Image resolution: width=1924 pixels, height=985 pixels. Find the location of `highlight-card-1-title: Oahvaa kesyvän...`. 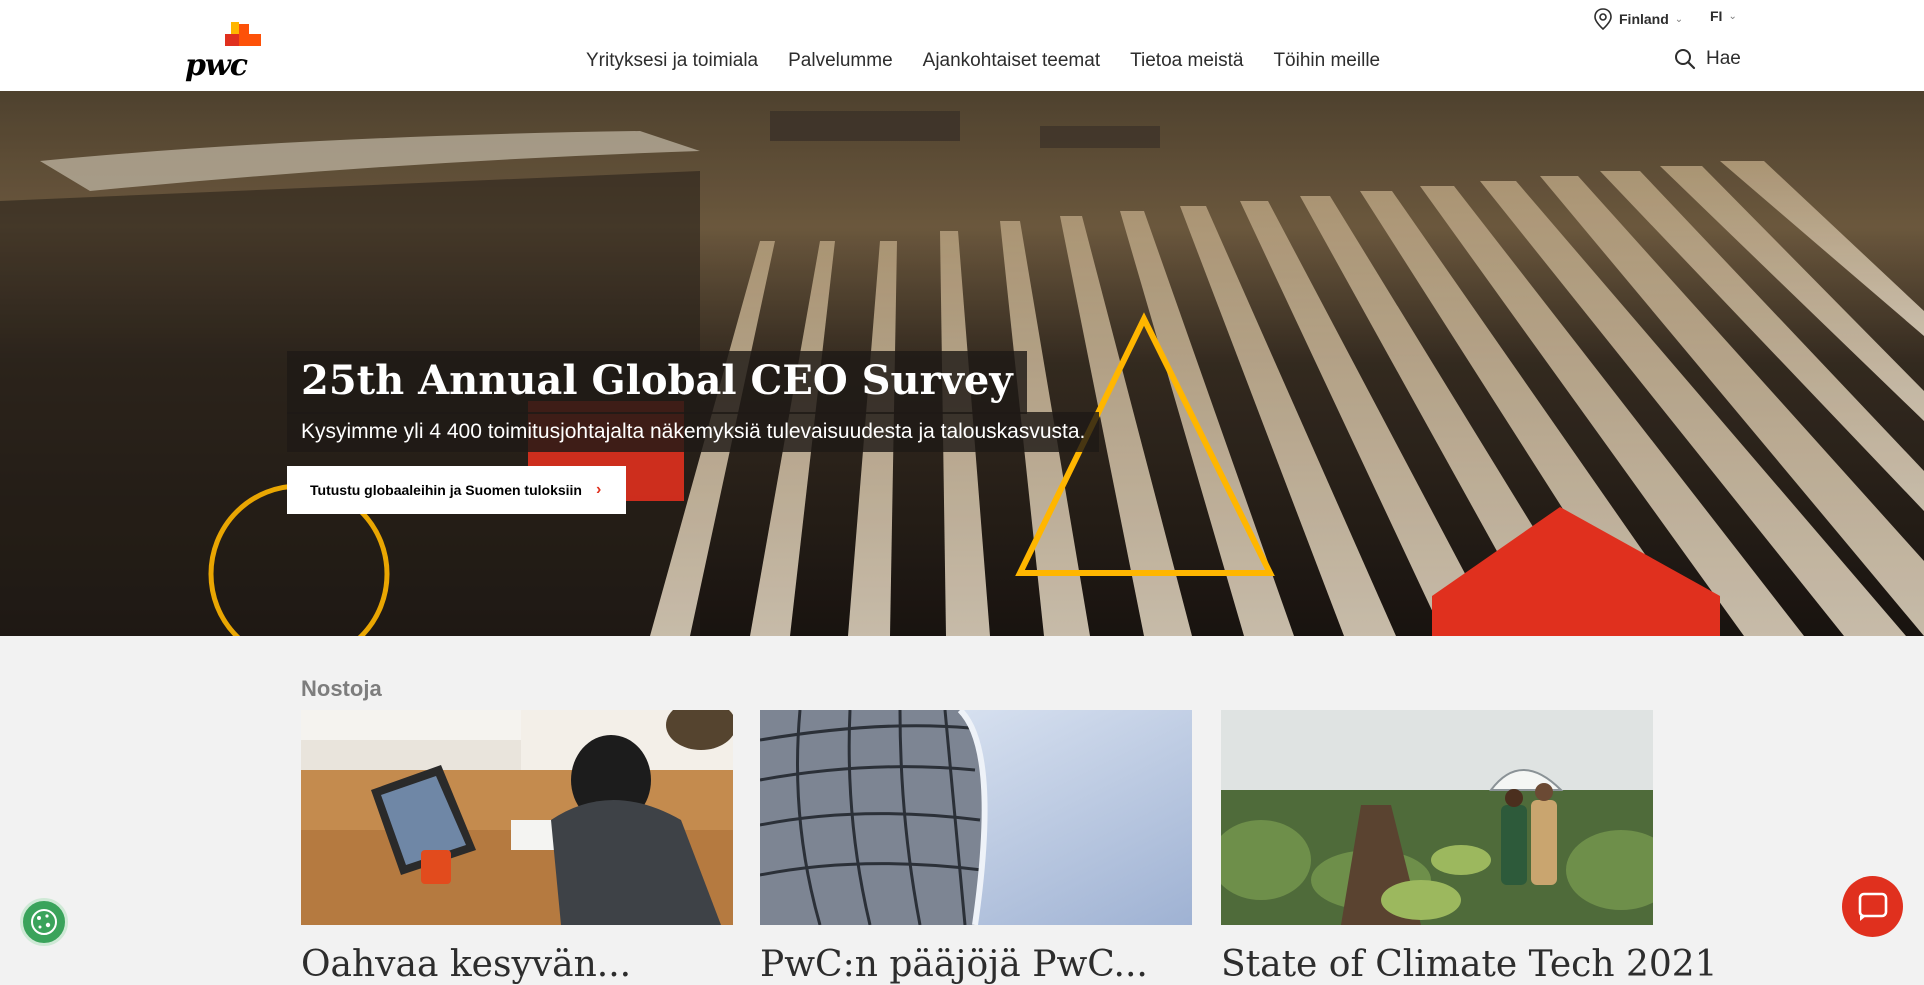

highlight-card-1-title: Oahvaa kesyvän... is located at coordinates (466, 964).